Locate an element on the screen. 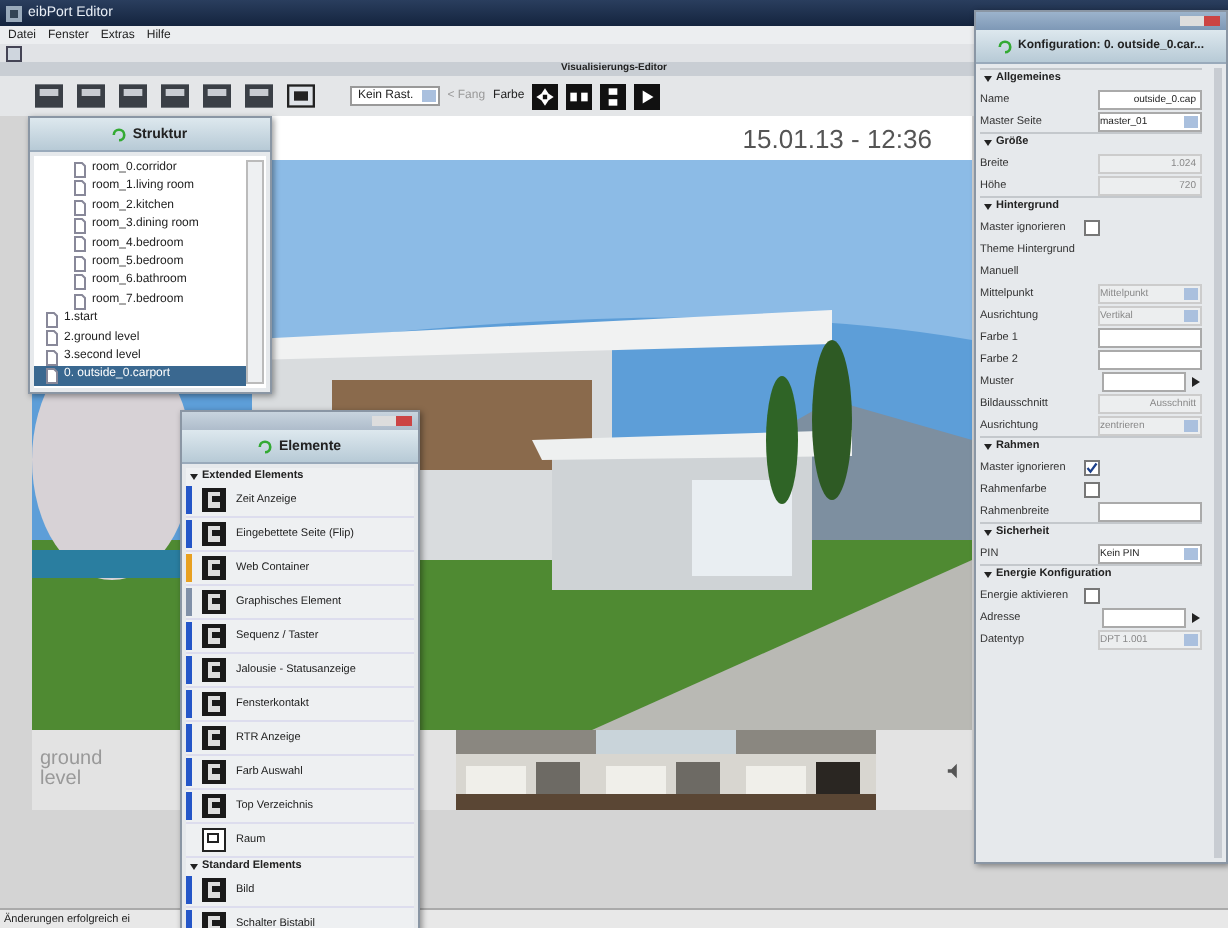 This screenshot has height=928, width=1228. move-icon is located at coordinates (545, 96).